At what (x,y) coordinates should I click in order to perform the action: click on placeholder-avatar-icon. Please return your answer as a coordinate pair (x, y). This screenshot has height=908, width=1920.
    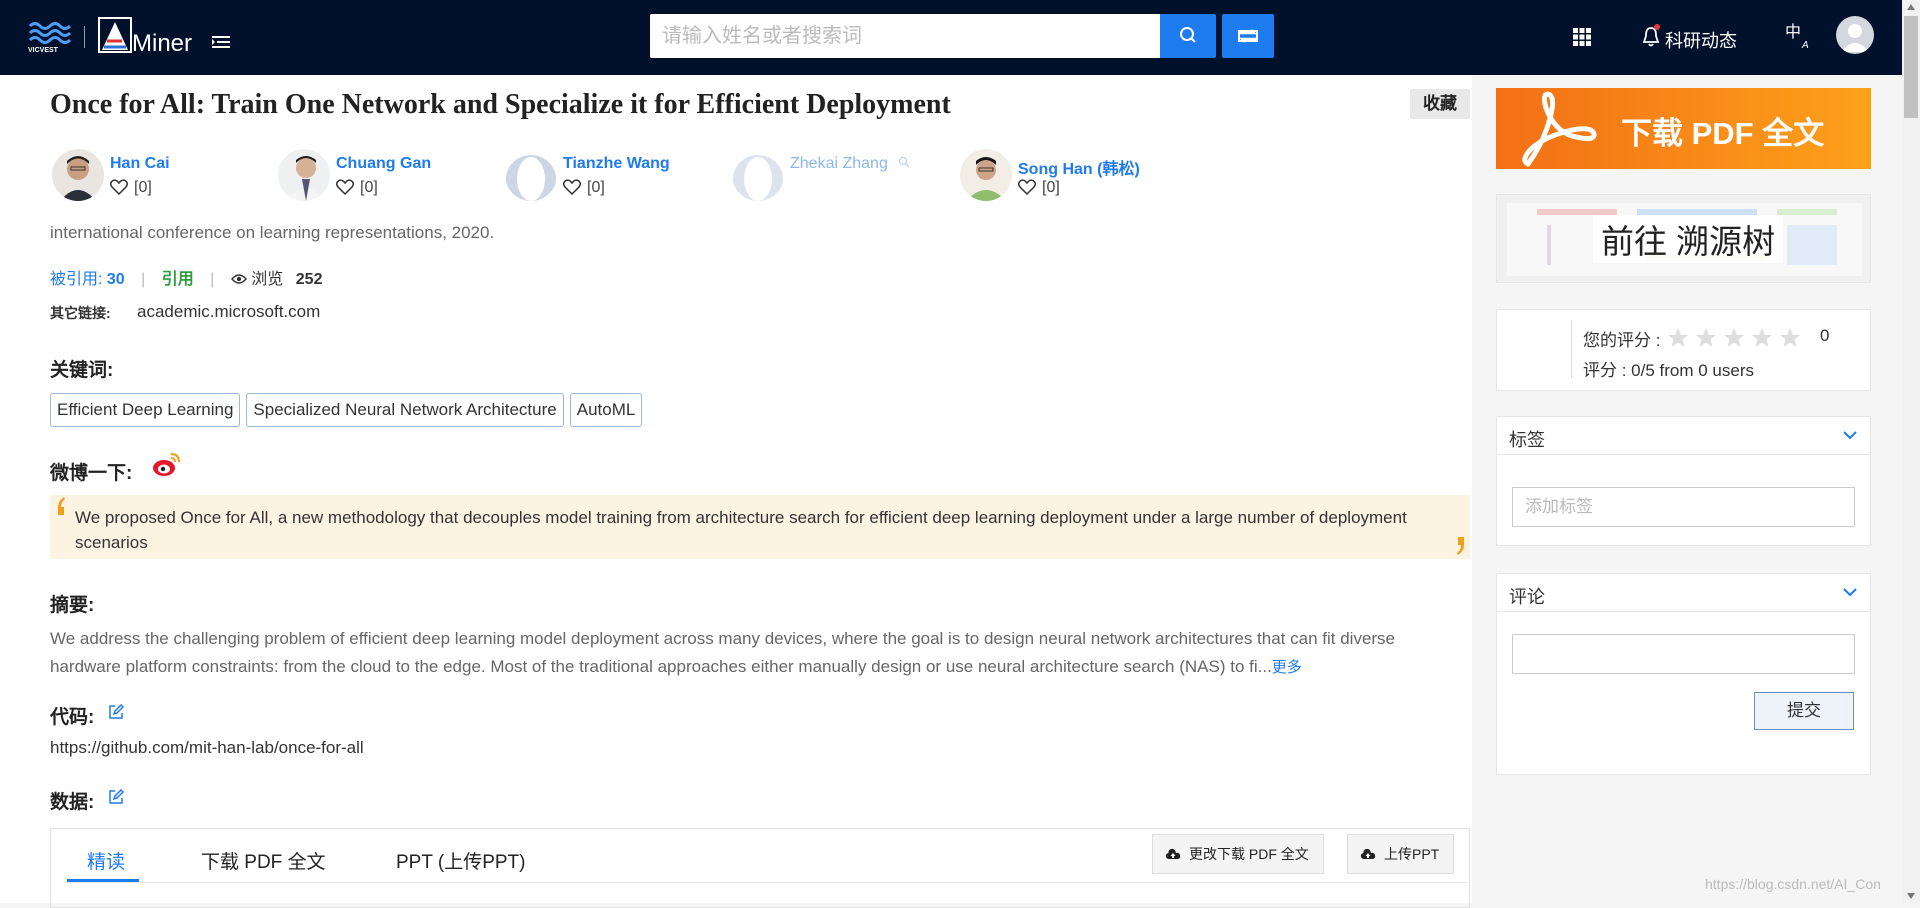
    Looking at the image, I should click on (758, 175).